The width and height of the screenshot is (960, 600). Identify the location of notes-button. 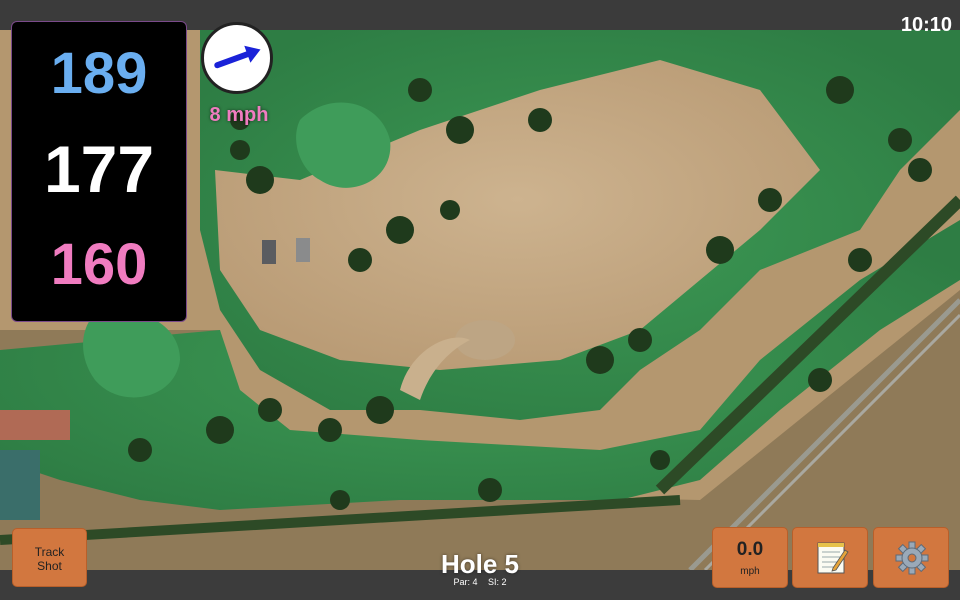
(830, 557).